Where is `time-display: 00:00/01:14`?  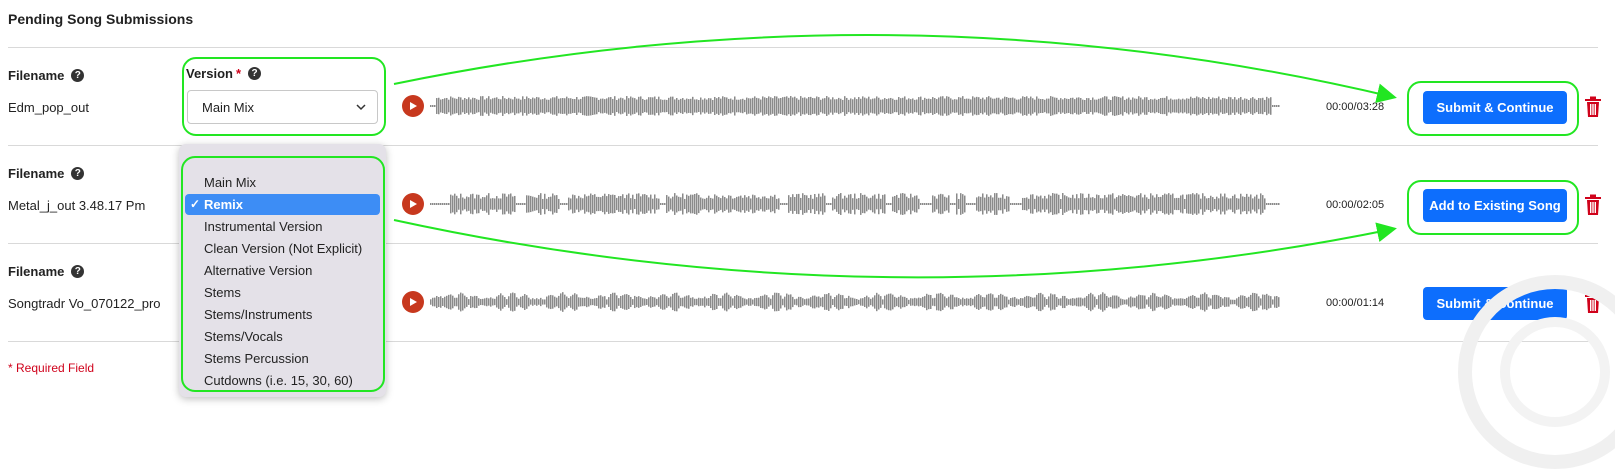 time-display: 00:00/01:14 is located at coordinates (1355, 303).